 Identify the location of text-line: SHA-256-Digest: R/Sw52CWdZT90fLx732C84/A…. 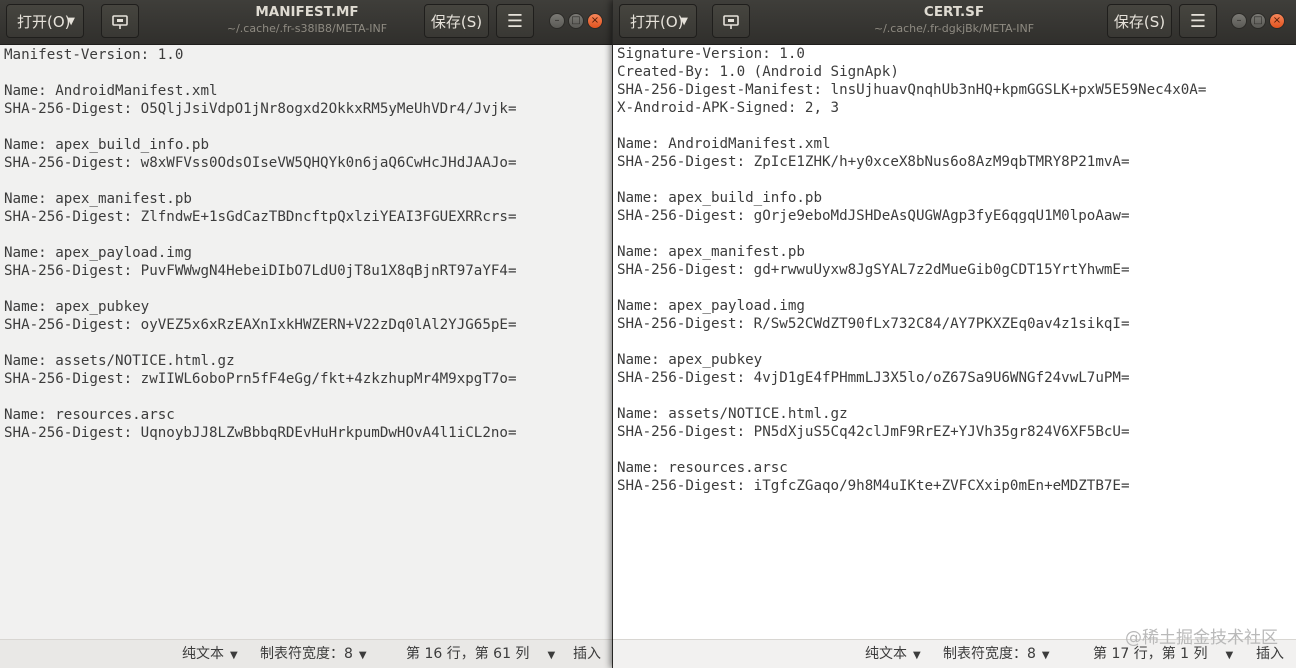
(873, 324).